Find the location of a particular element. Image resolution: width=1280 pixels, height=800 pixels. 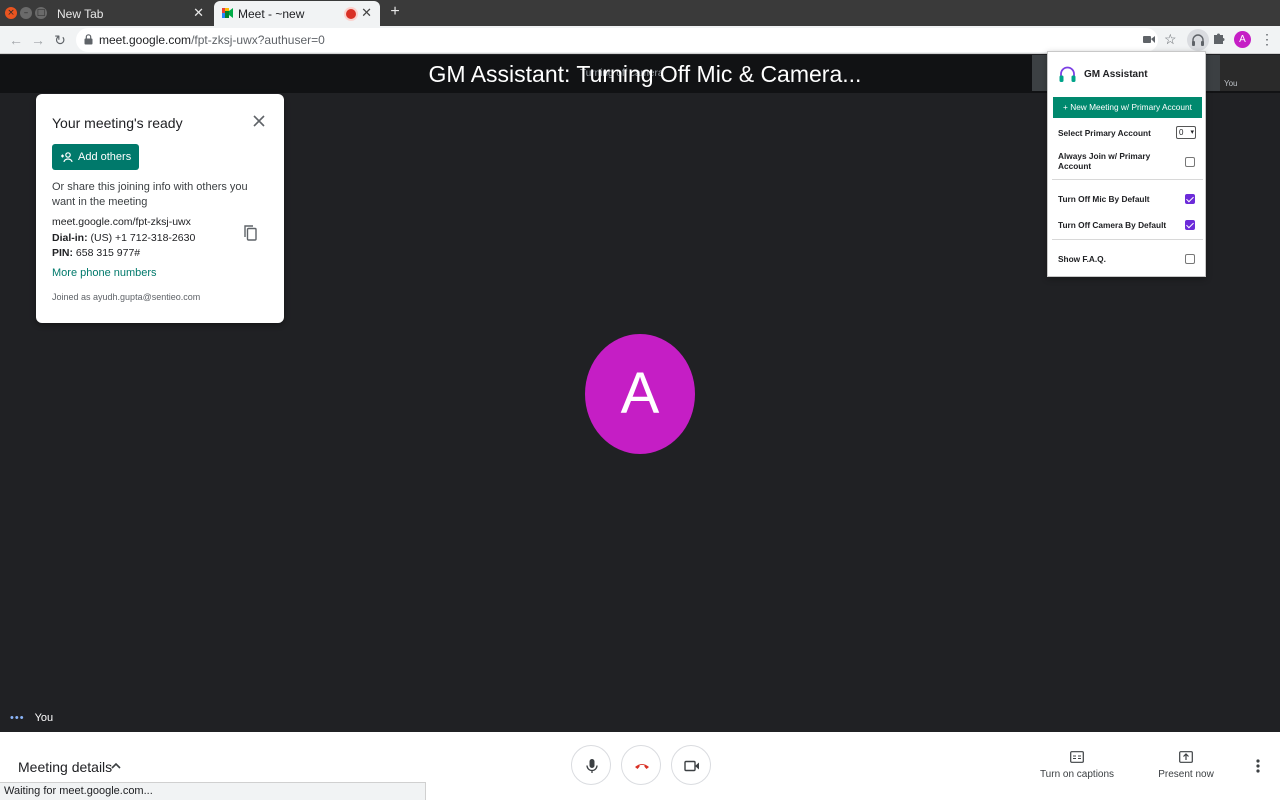

new-tab-button: + is located at coordinates (395, 12).